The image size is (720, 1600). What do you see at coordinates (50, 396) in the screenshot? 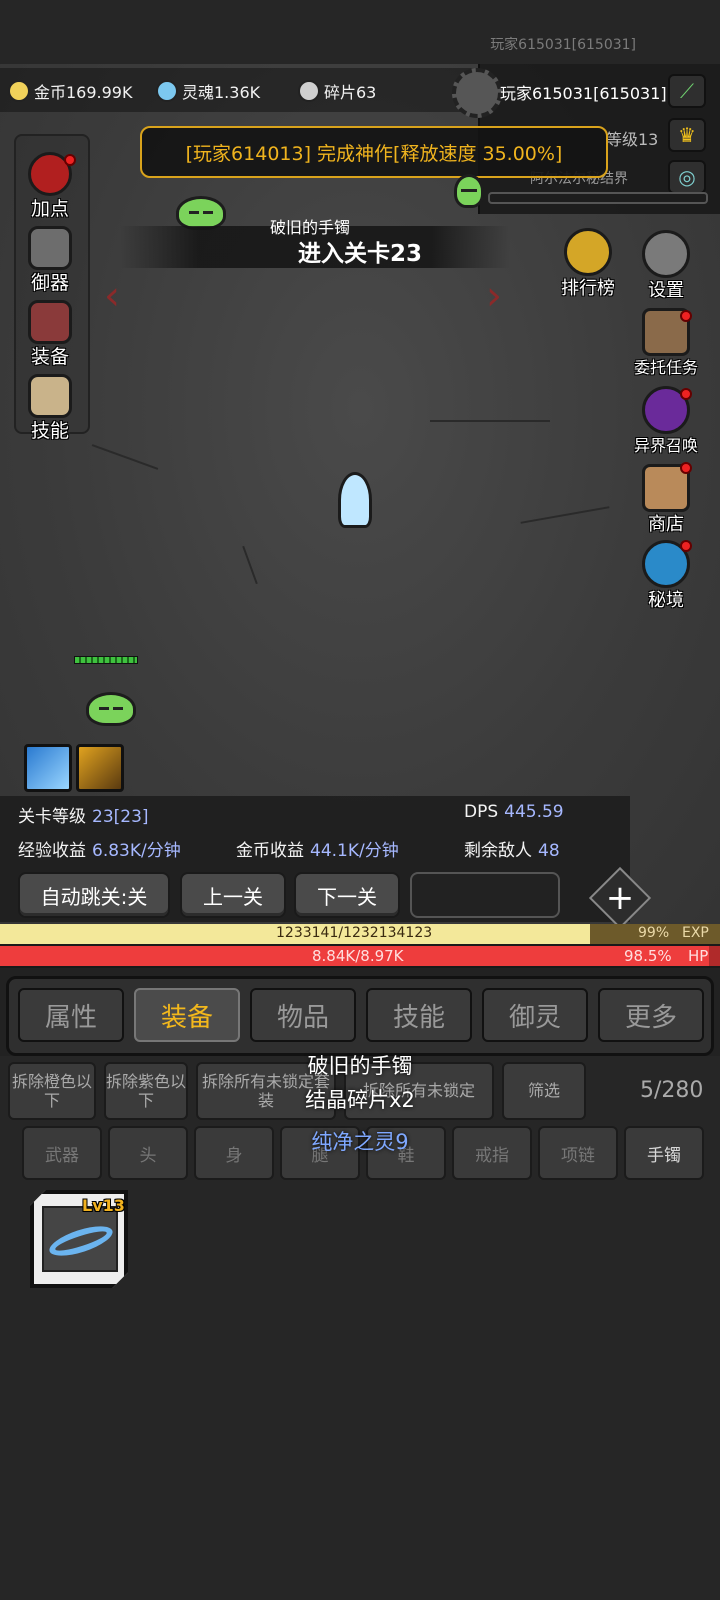
I see `scroll-icon` at bounding box center [50, 396].